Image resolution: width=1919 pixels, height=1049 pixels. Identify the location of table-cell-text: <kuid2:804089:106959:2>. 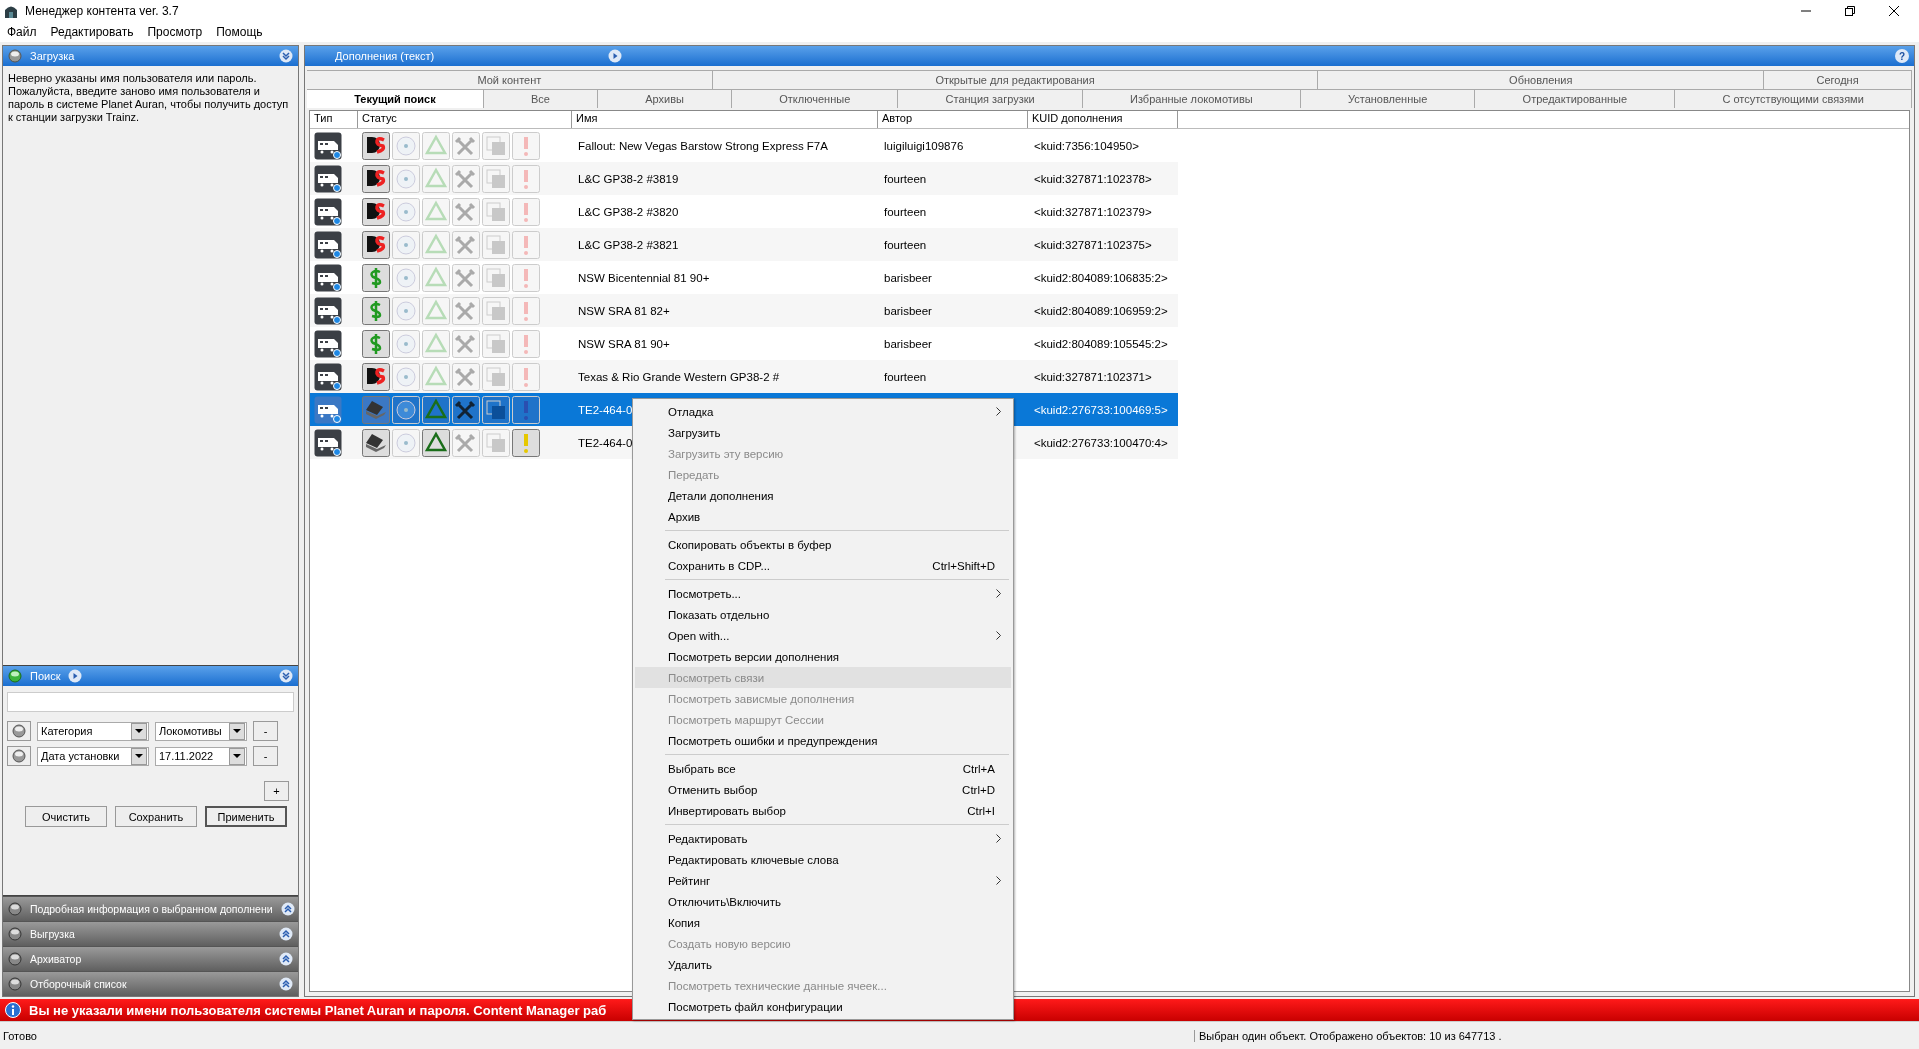
(1101, 310).